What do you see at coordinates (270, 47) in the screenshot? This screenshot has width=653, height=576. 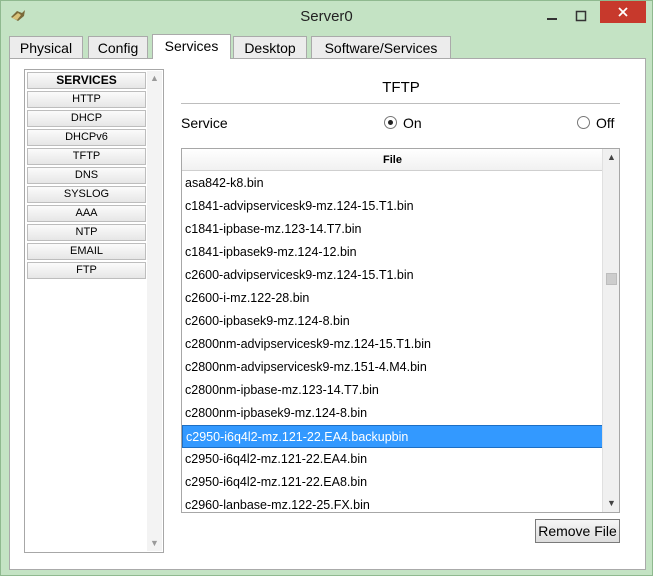 I see `tab-desktop: Desktop` at bounding box center [270, 47].